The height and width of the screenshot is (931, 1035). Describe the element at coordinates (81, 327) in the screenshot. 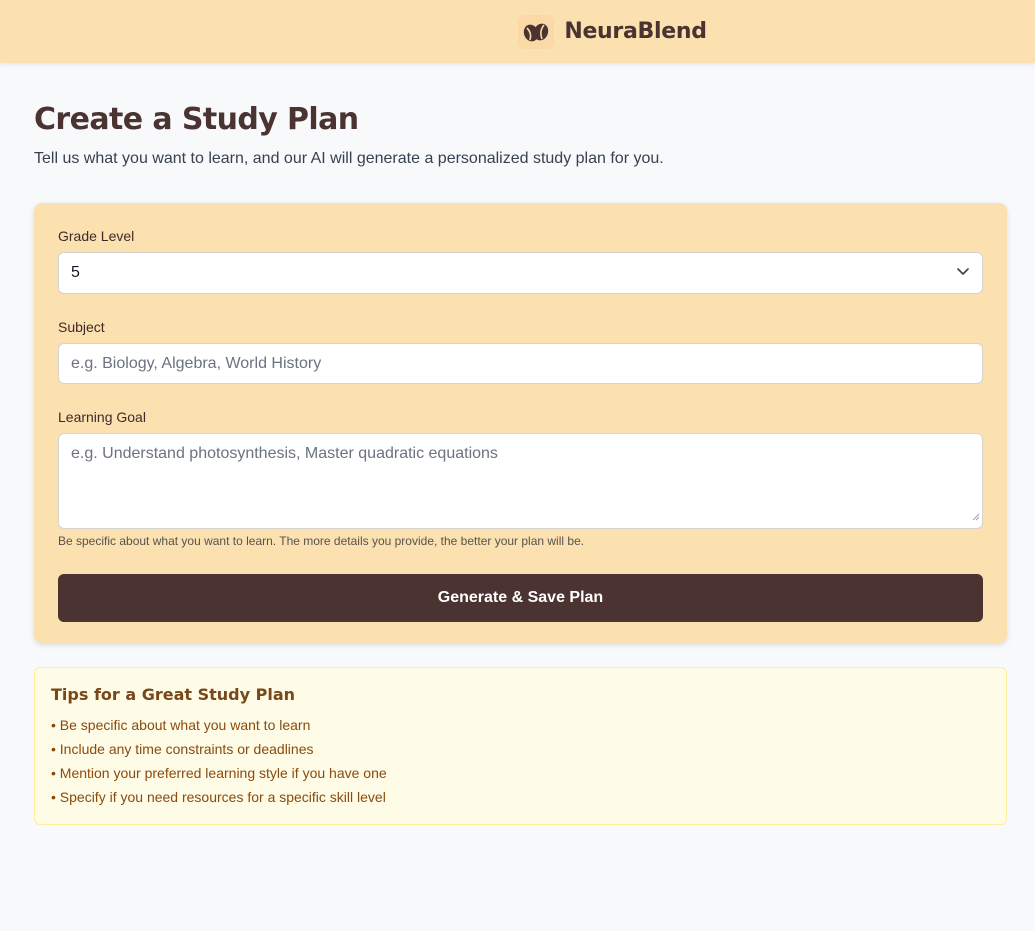

I see `subject-label: Subject` at that location.